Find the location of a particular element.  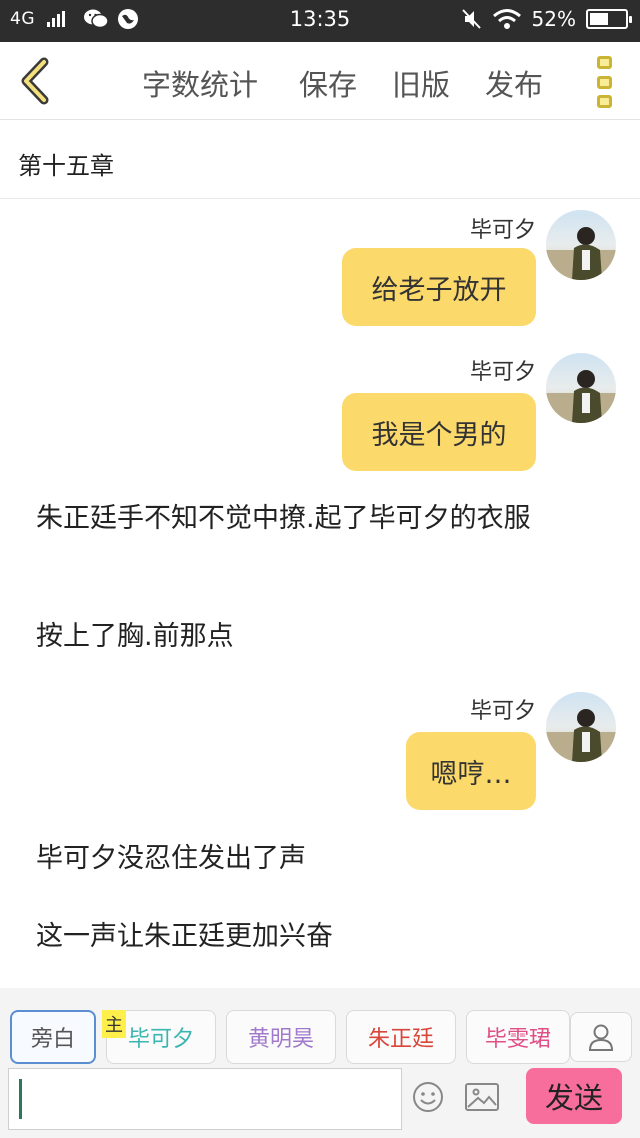

character-chip-zhu-zhengting: 朱正廷 is located at coordinates (401, 1037).